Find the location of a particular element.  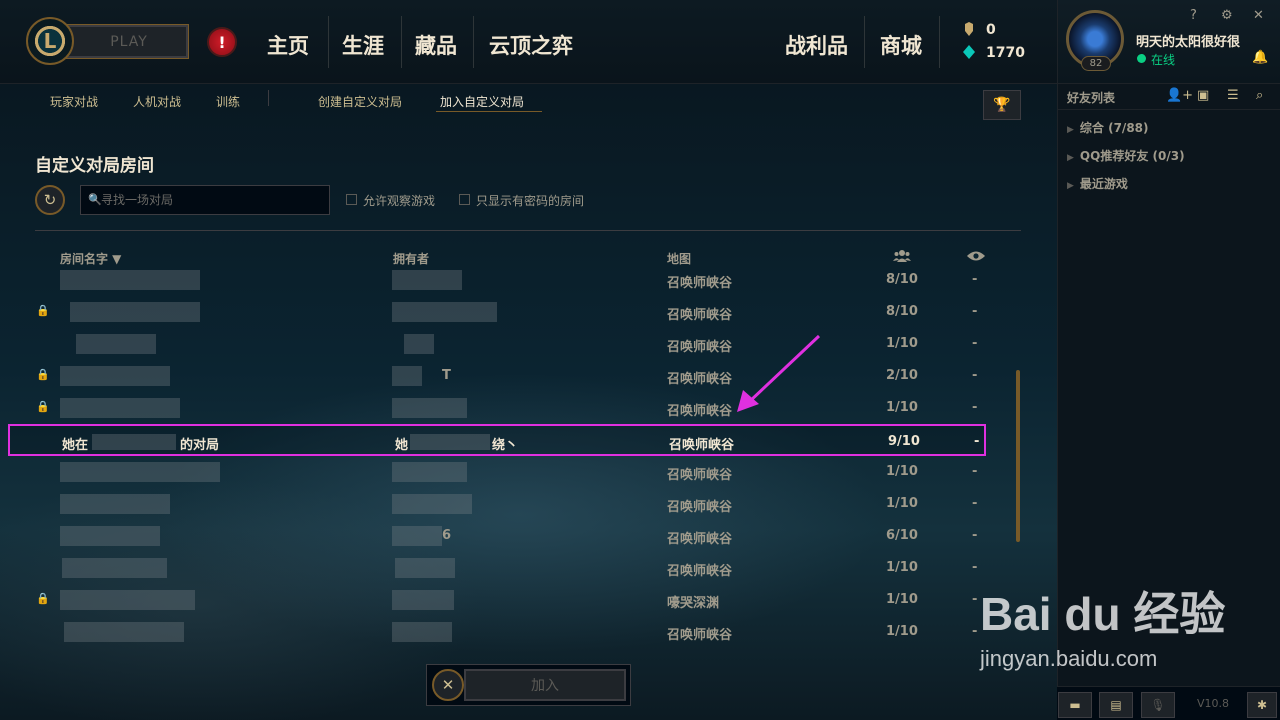

top-navigation-bar: PLAY L ! 主页 生涯 藏品 云顶之弈 战利品 商城 0 1770 is located at coordinates (528, 42).